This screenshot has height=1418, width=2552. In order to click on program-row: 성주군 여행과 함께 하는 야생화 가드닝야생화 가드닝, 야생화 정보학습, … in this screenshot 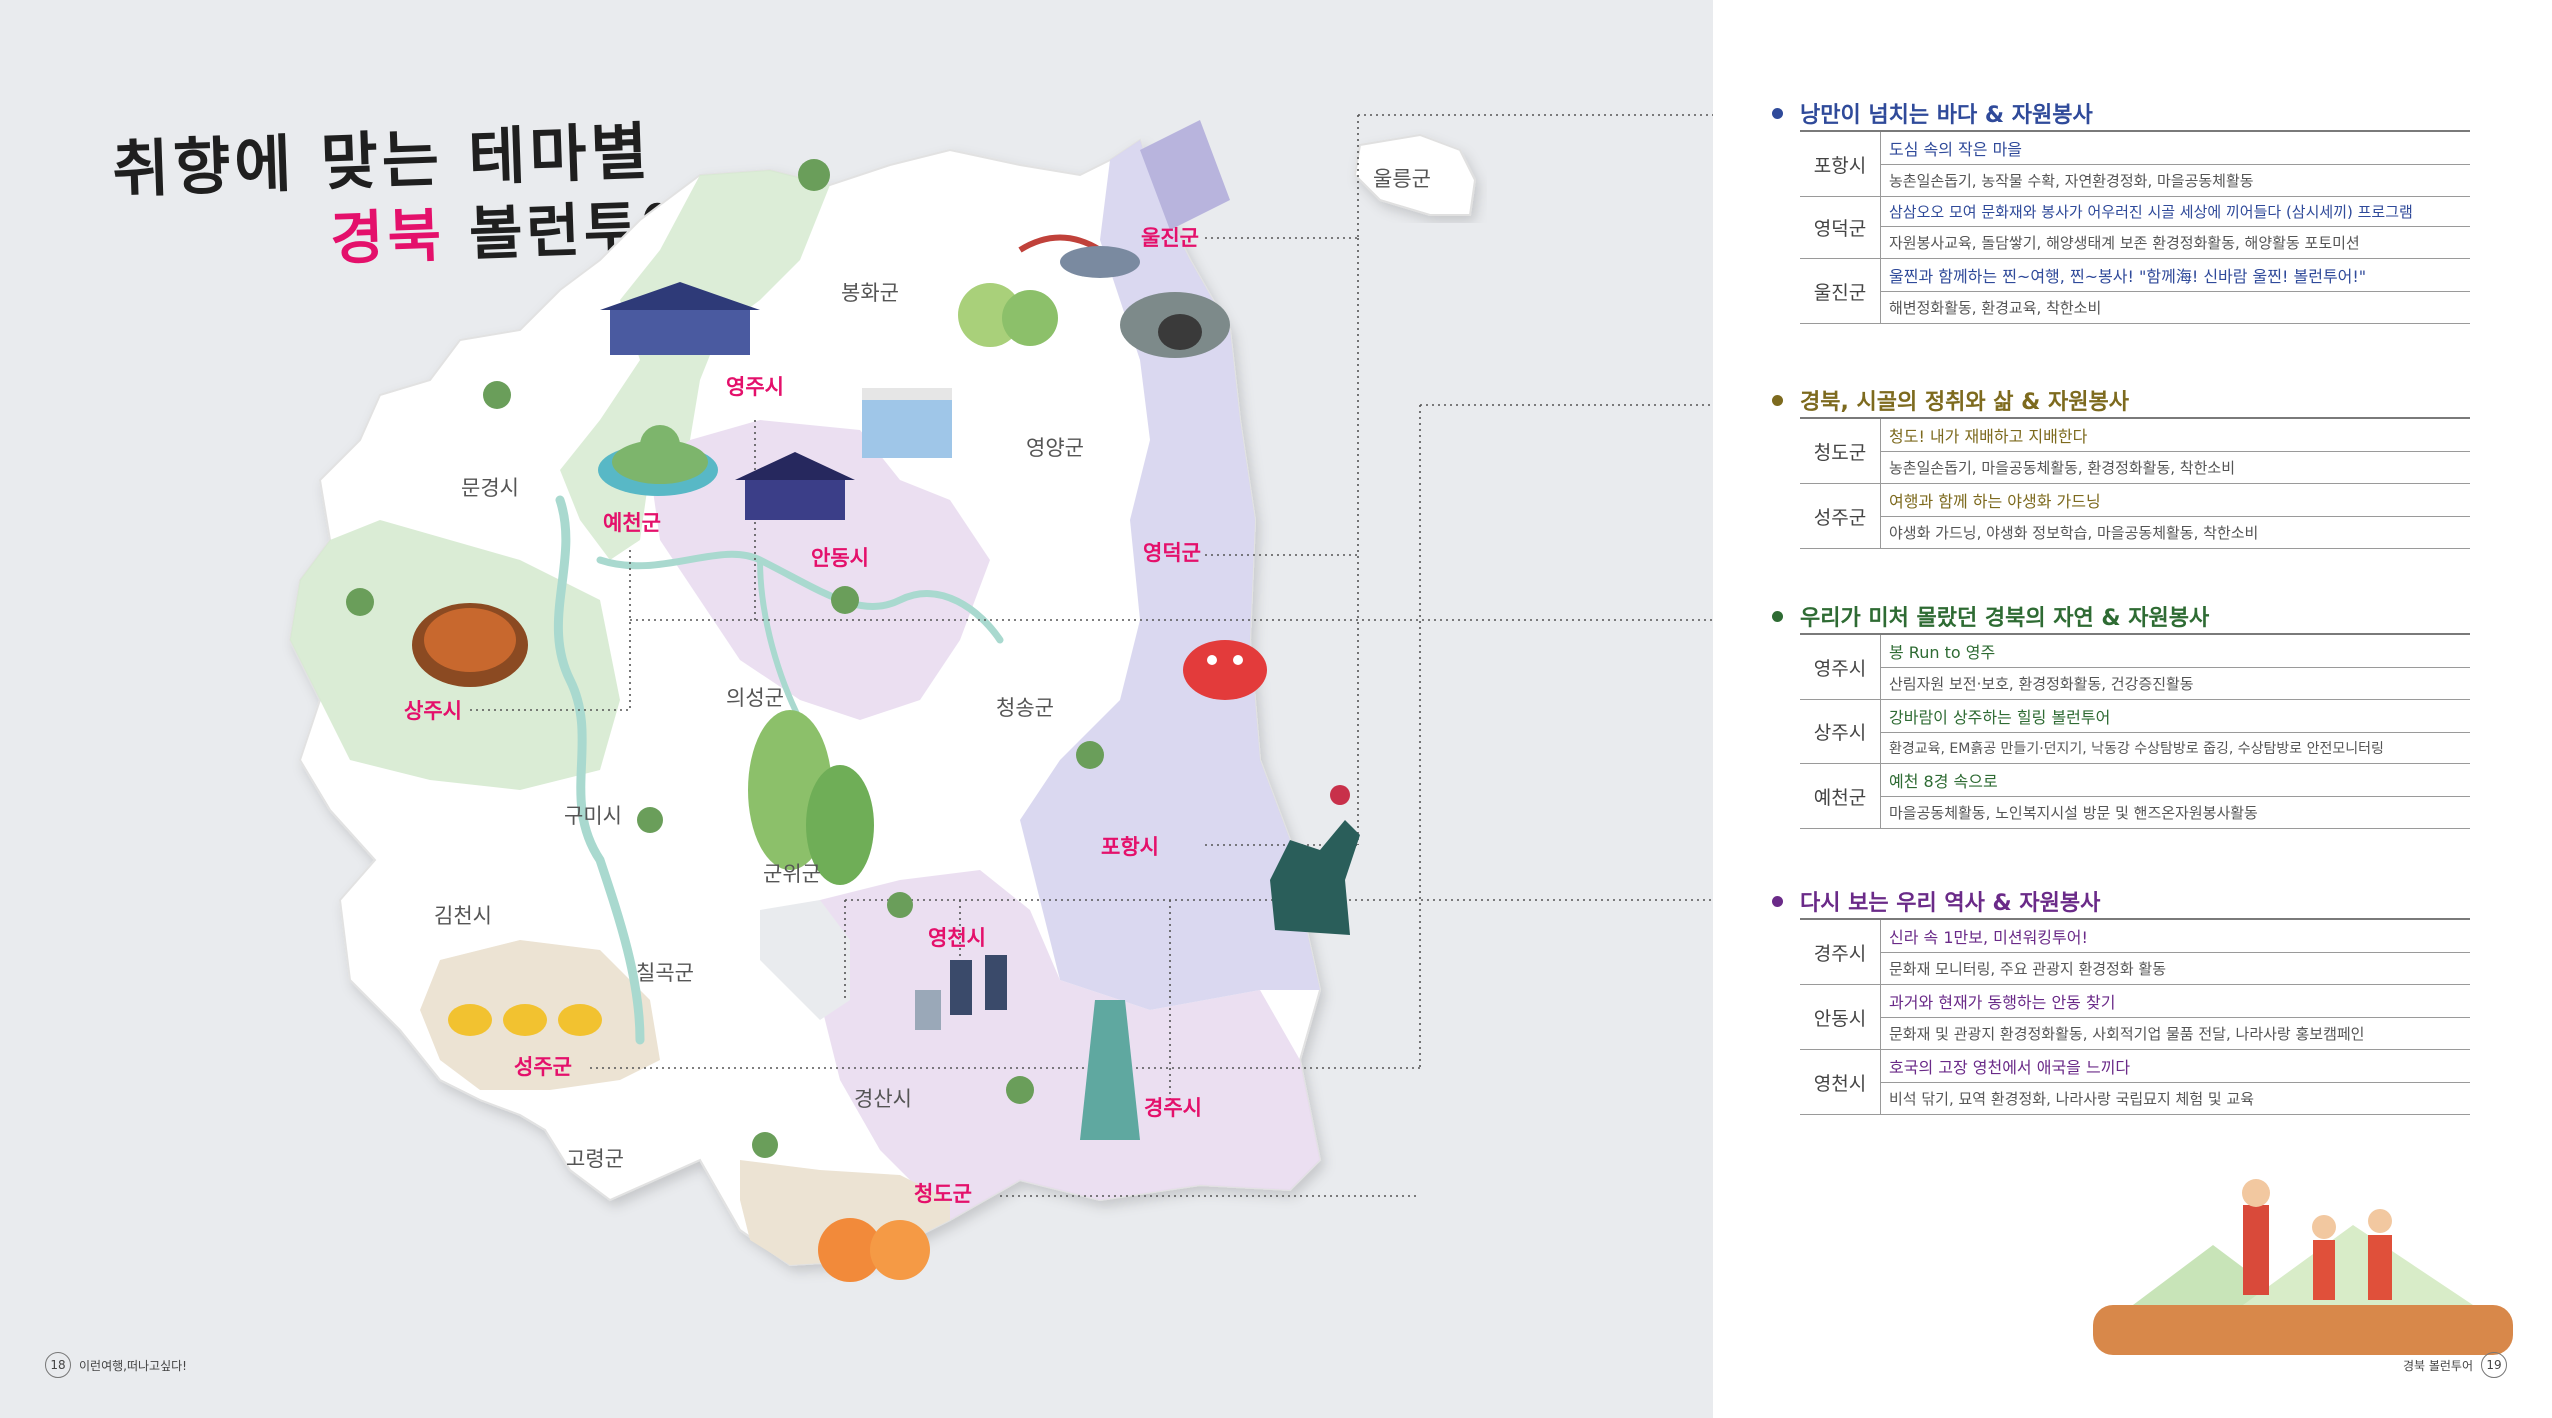, I will do `click(2135, 516)`.